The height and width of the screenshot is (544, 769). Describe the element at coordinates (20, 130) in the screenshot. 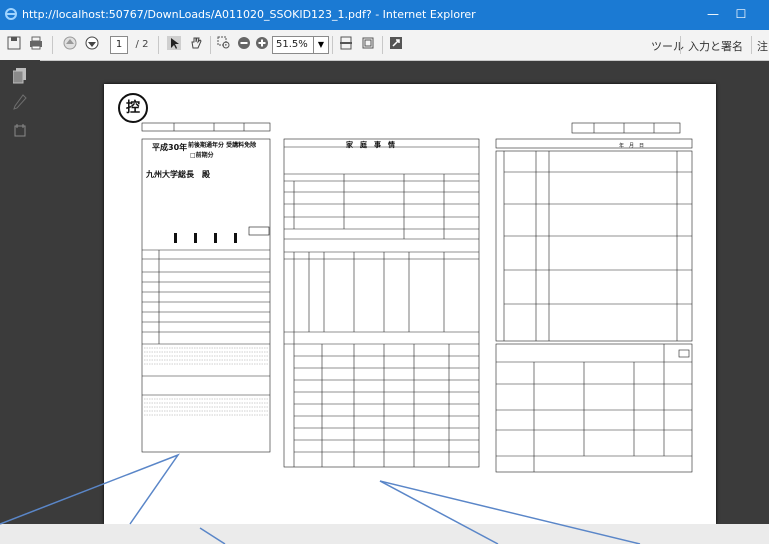

I see `attachments-icon` at that location.